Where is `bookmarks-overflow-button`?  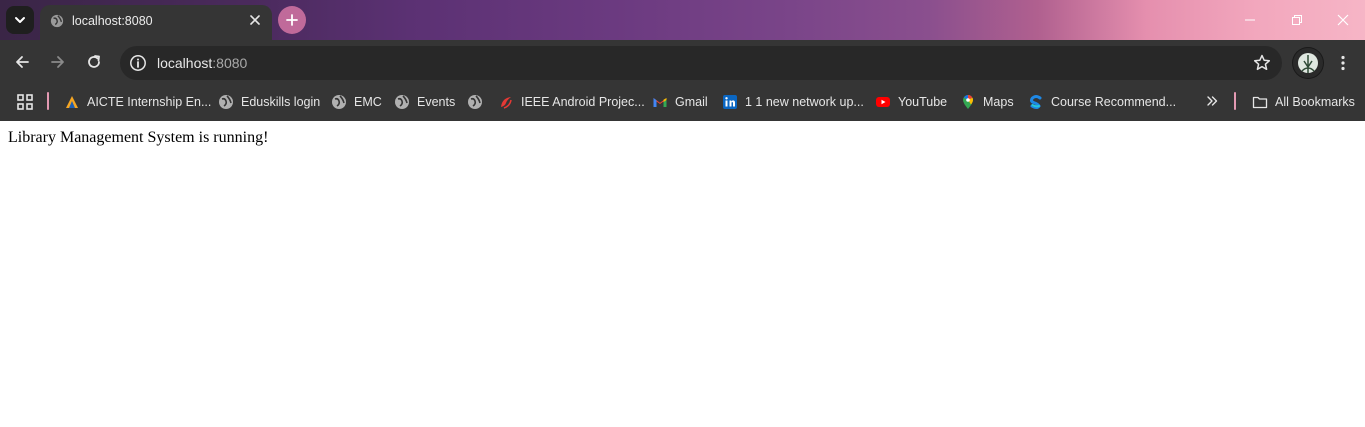
bookmarks-overflow-button is located at coordinates (1212, 101).